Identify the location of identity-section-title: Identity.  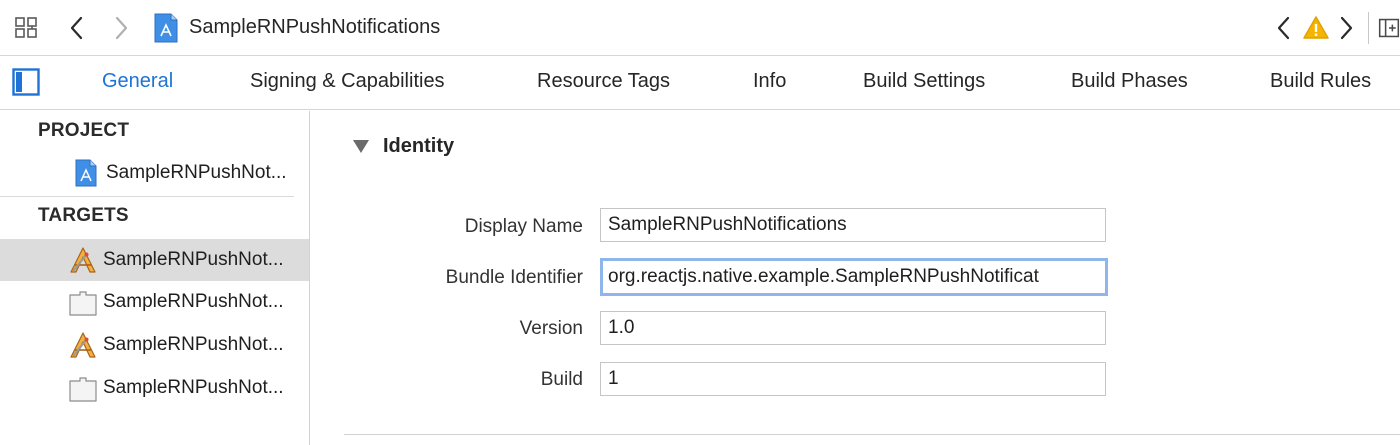
(418, 146).